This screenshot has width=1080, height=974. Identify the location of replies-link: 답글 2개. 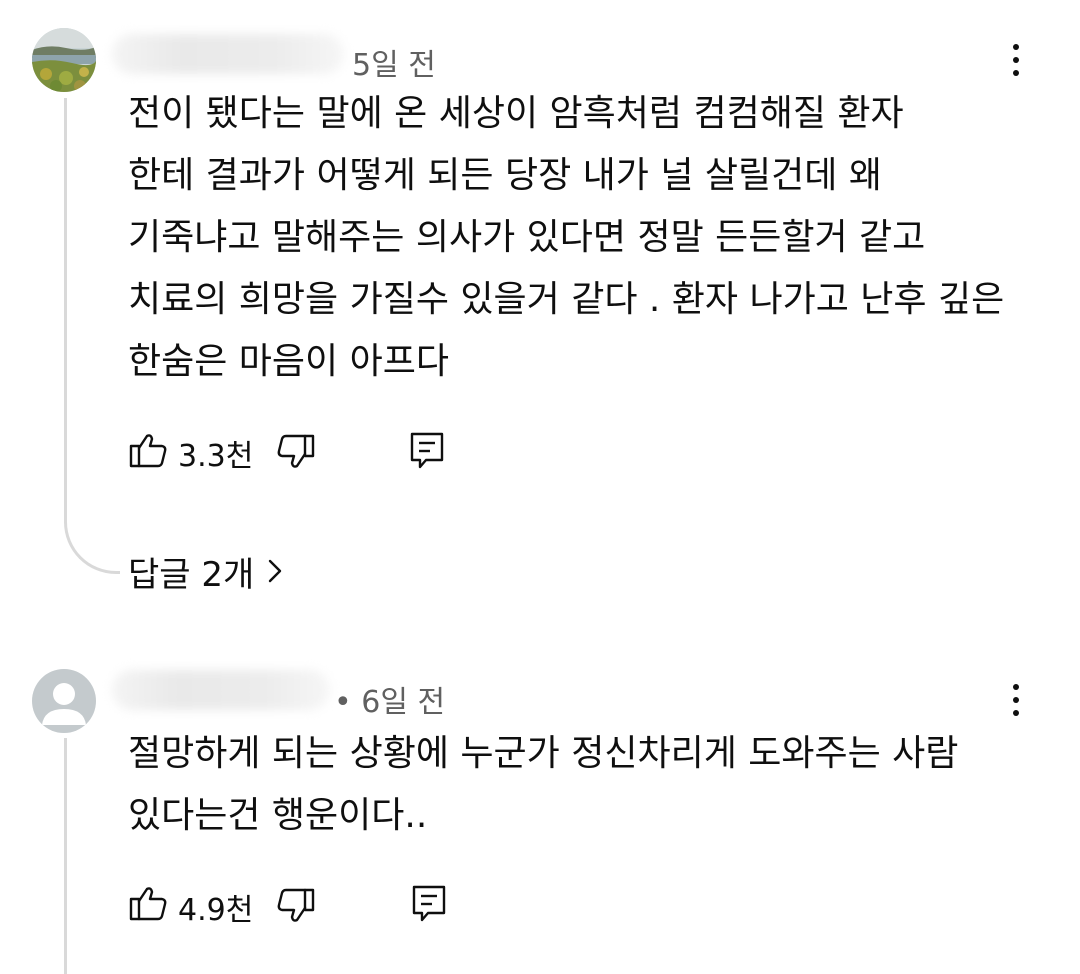
(206, 575).